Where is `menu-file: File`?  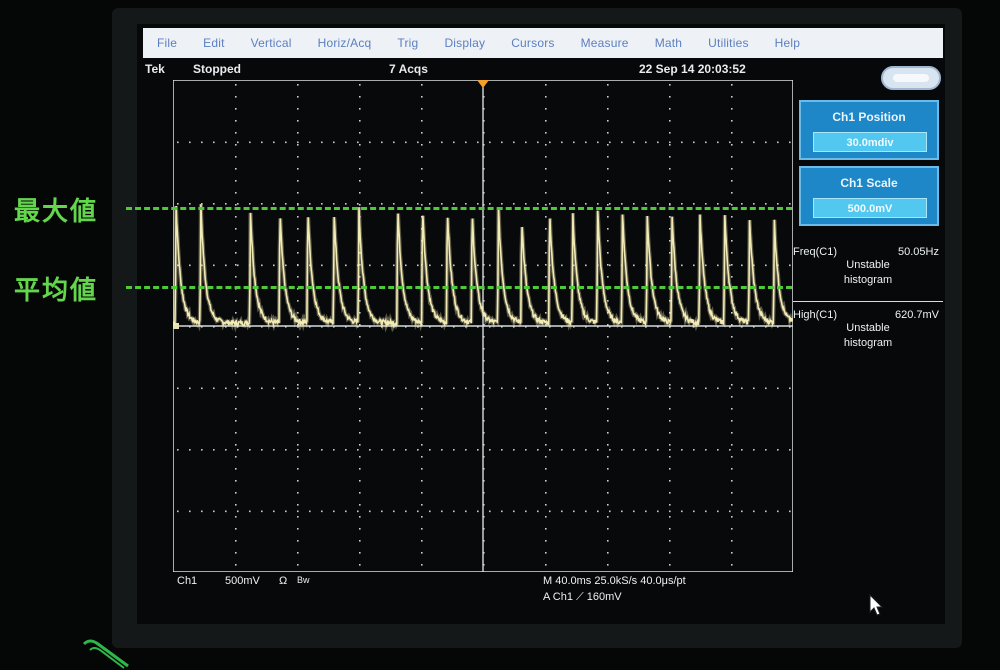
menu-file: File is located at coordinates (167, 43).